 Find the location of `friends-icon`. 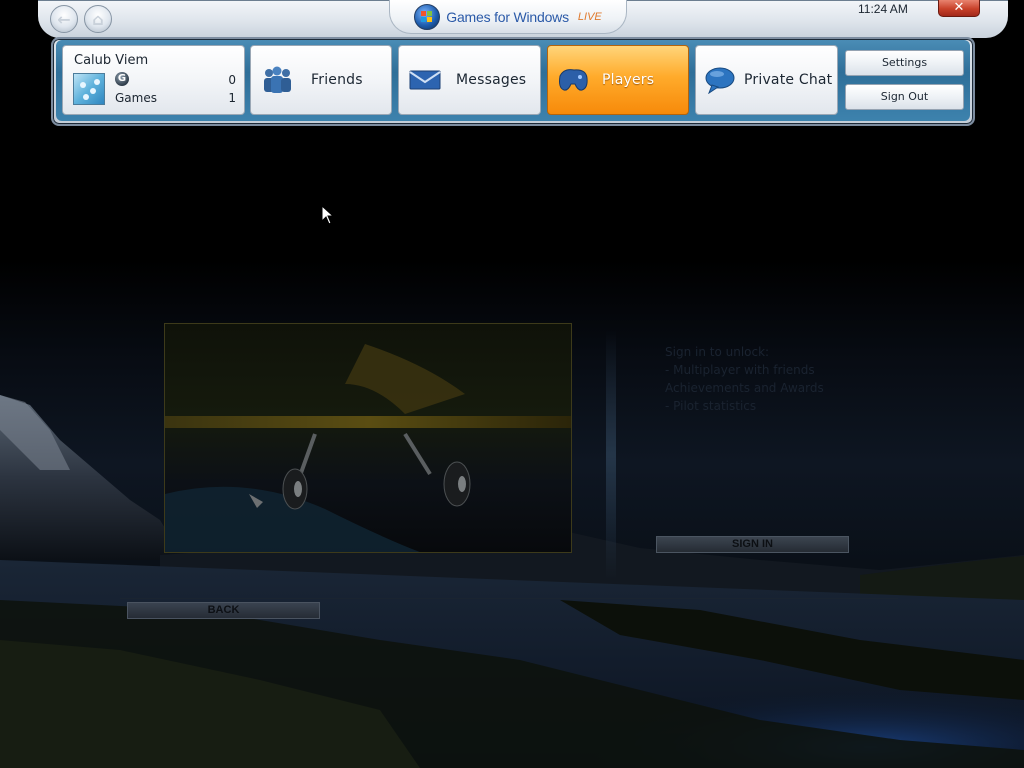

friends-icon is located at coordinates (277, 79).